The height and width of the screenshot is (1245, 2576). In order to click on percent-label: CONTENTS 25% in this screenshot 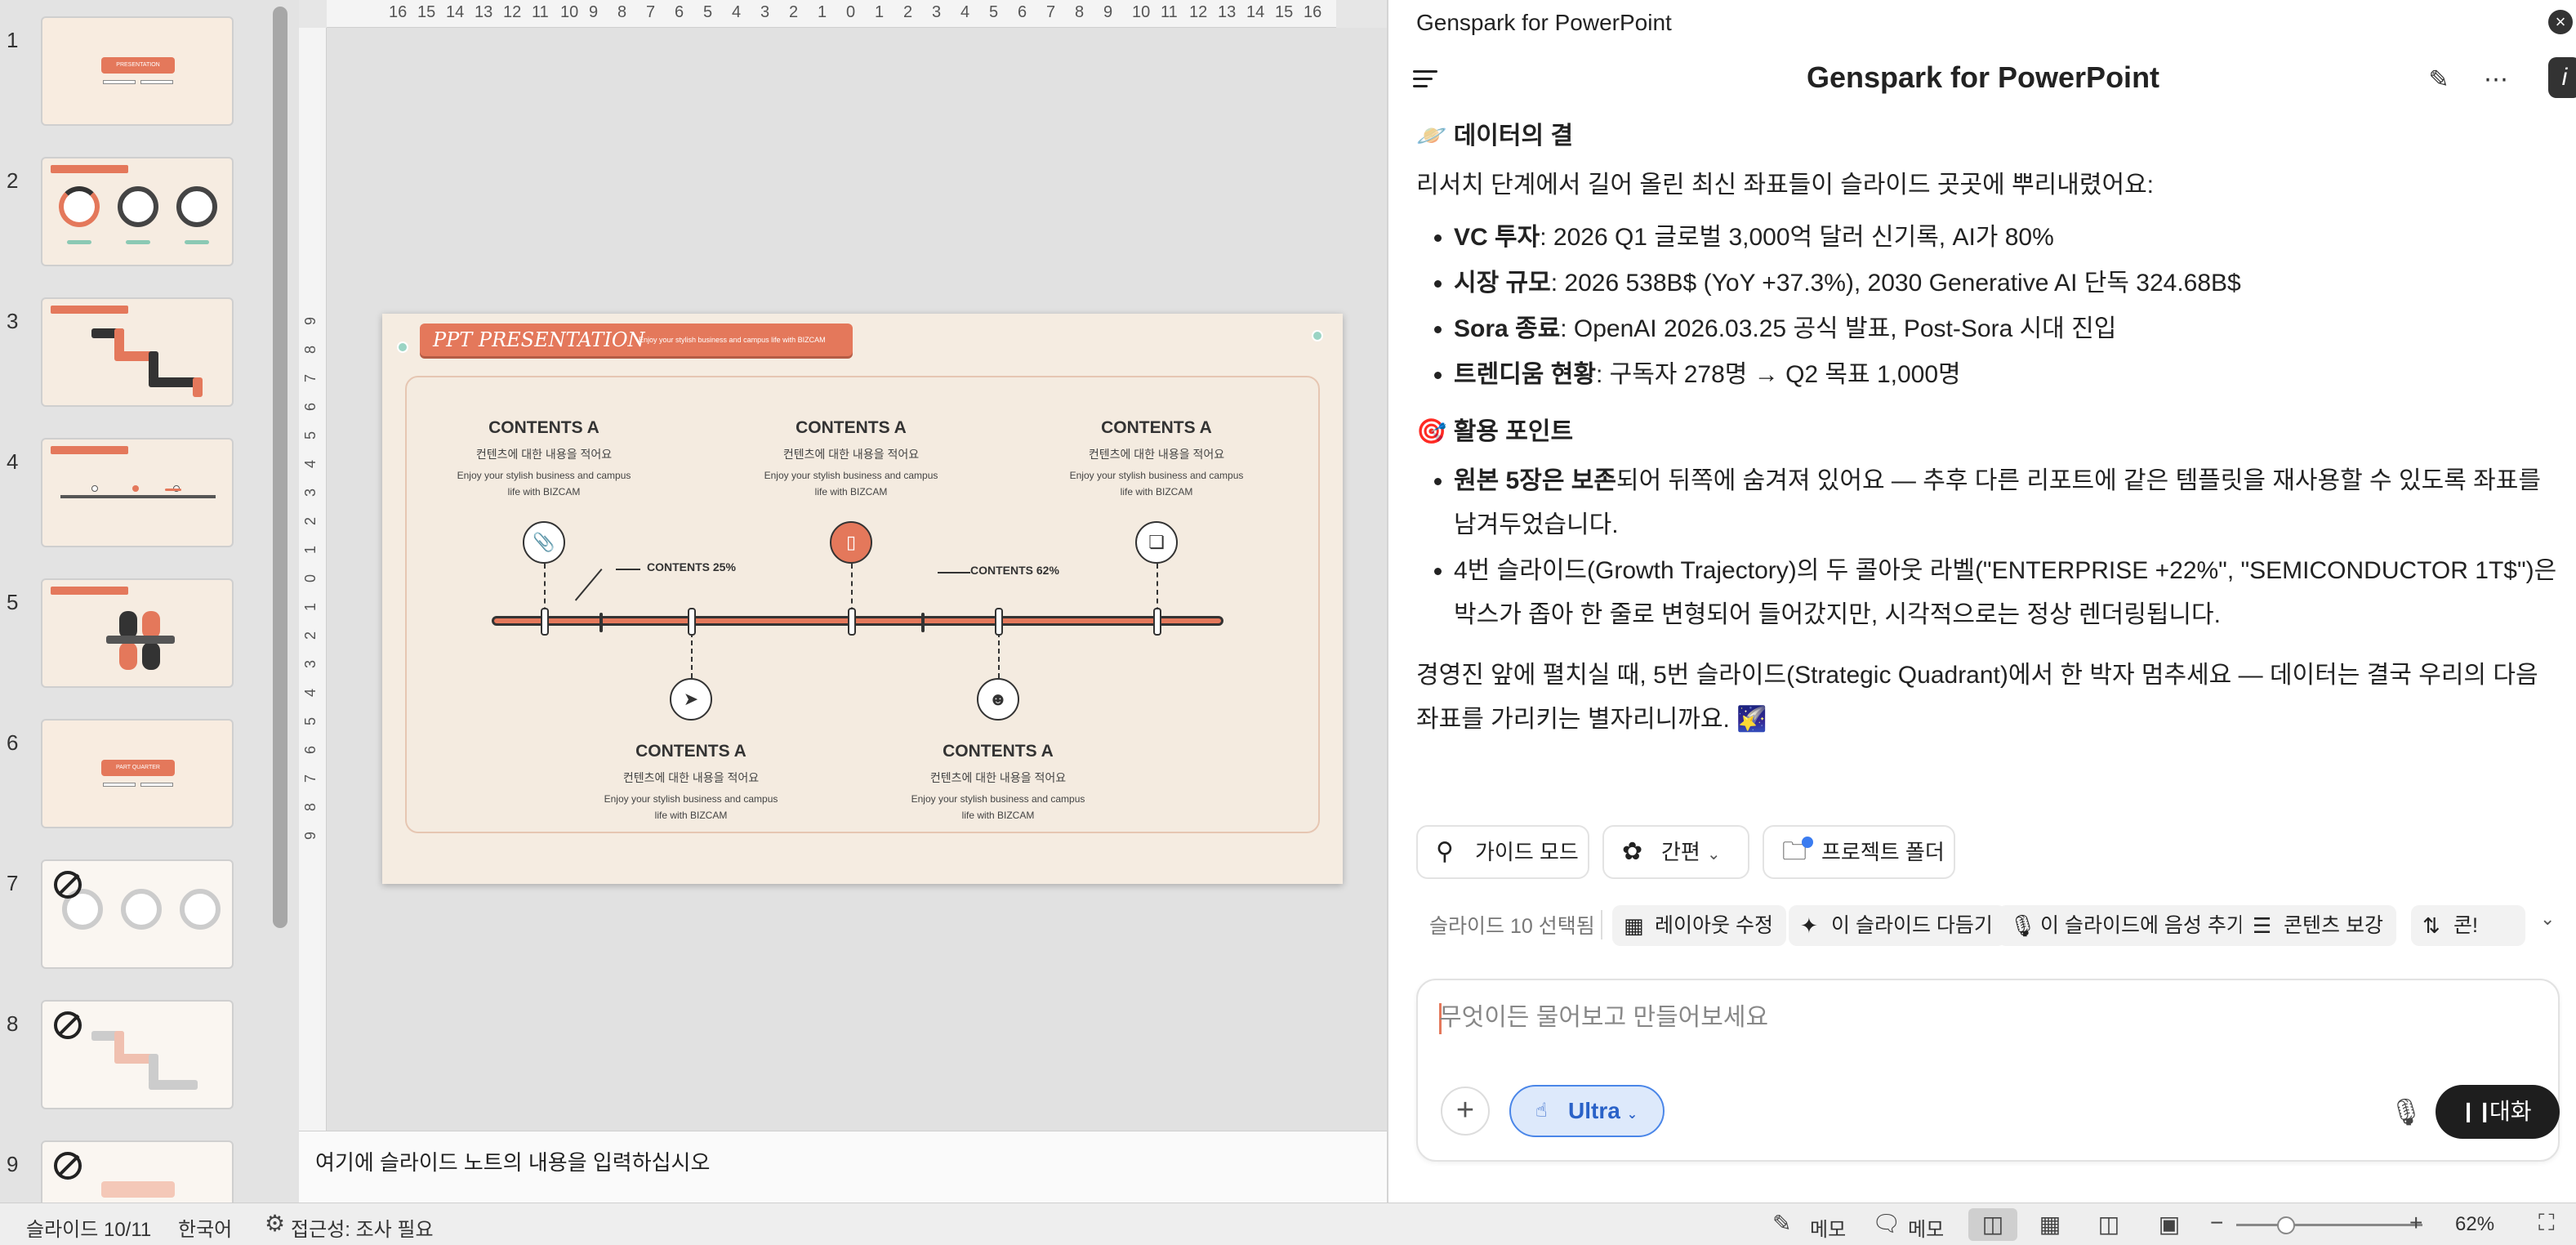, I will do `click(691, 566)`.